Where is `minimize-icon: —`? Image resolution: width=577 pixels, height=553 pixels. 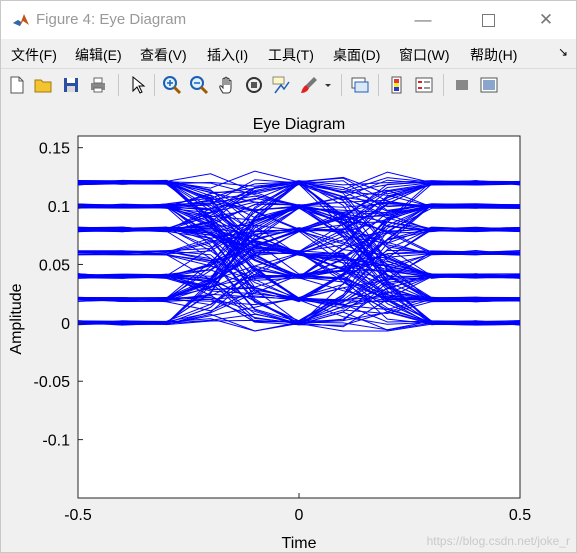 minimize-icon: — is located at coordinates (423, 19).